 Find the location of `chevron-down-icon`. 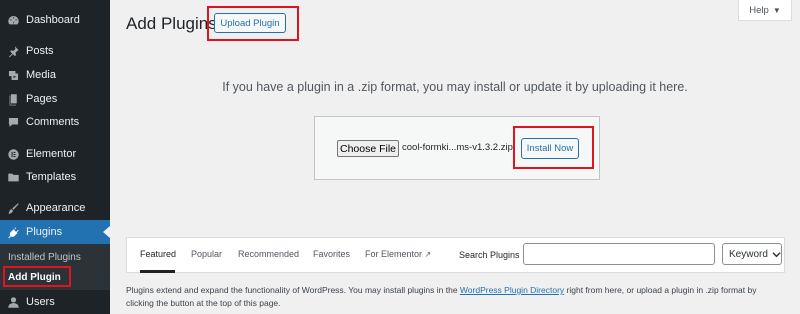

chevron-down-icon is located at coordinates (776, 254).